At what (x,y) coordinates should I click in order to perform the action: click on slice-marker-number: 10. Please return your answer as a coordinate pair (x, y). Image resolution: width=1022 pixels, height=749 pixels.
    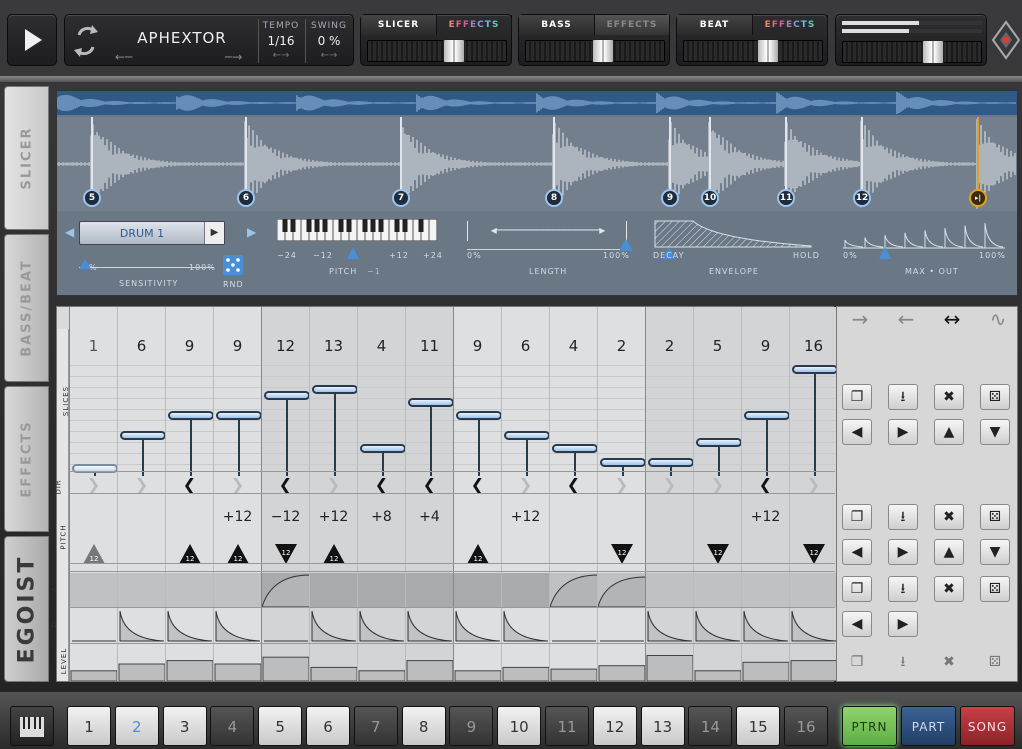
    Looking at the image, I should click on (710, 198).